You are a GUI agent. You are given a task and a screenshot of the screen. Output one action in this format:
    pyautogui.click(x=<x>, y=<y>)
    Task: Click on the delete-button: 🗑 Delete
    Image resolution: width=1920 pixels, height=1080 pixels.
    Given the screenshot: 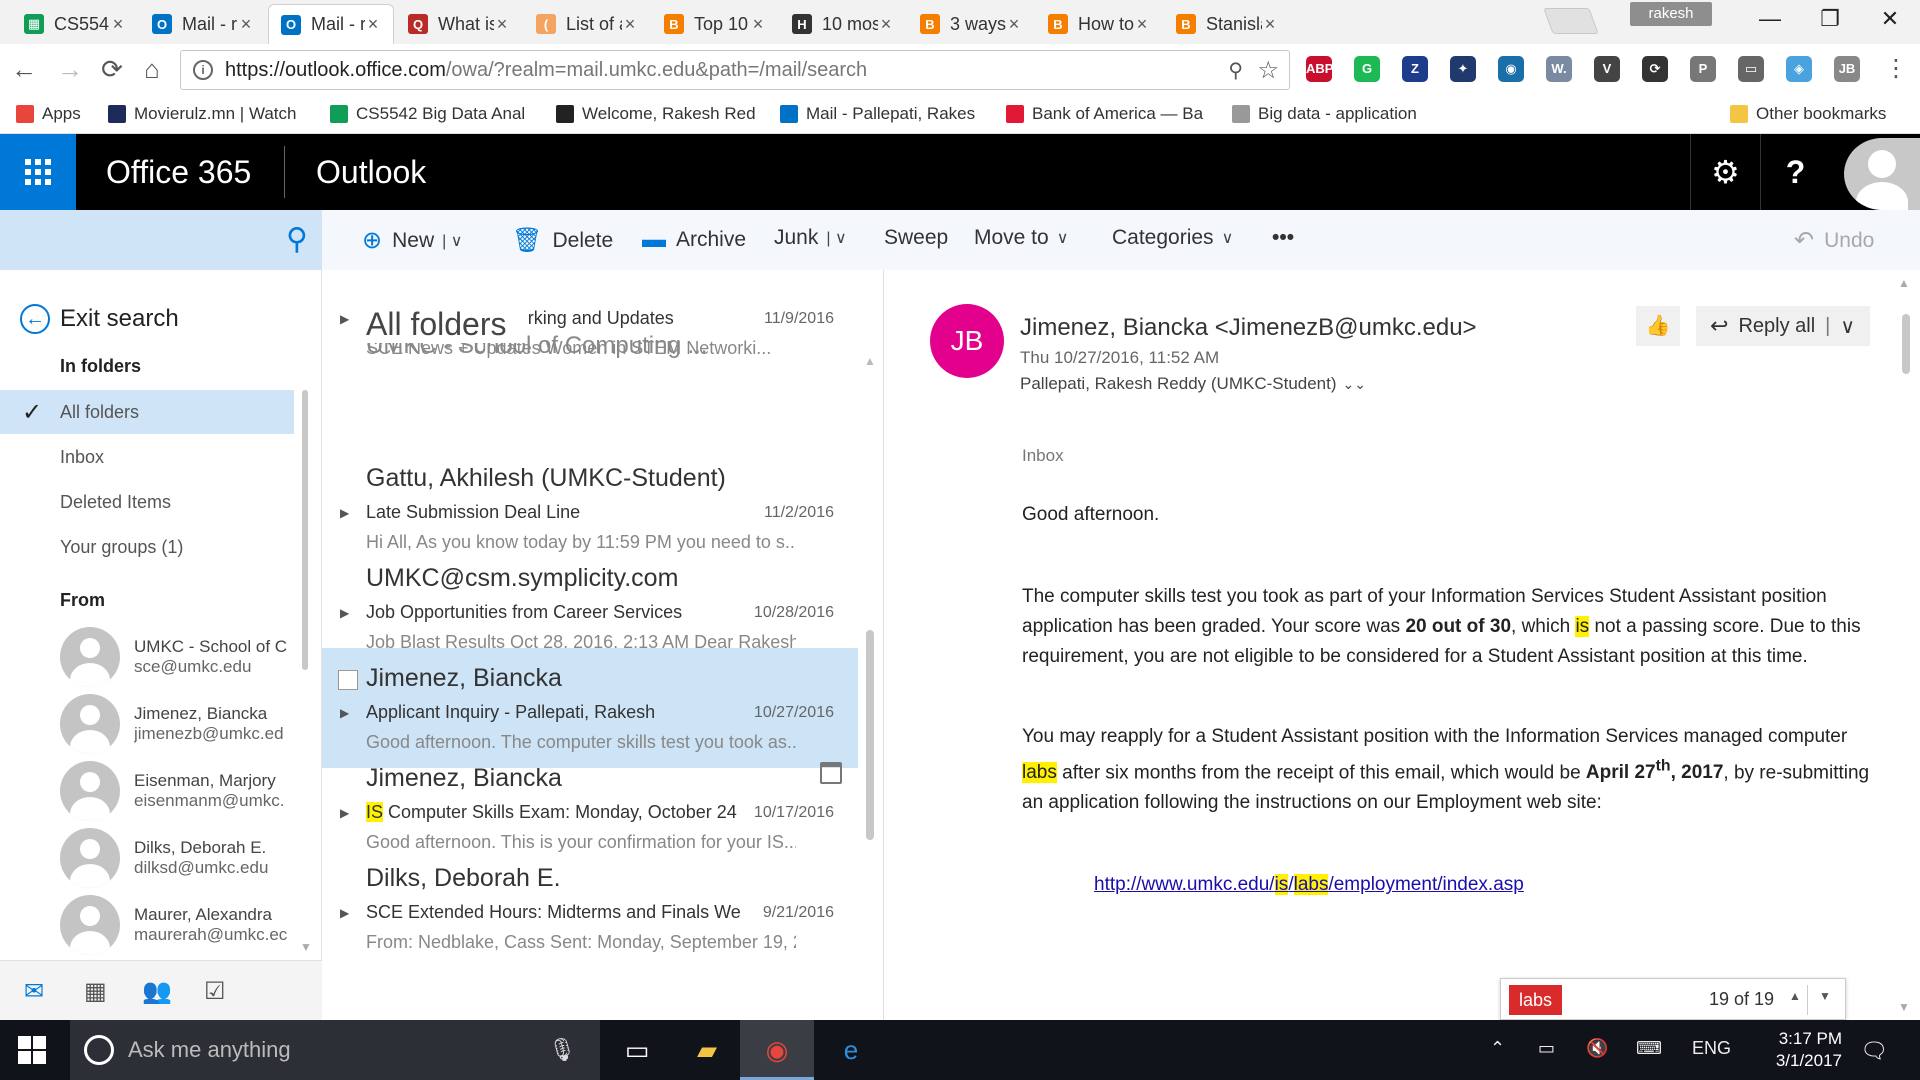 What is the action you would take?
    pyautogui.click(x=562, y=240)
    